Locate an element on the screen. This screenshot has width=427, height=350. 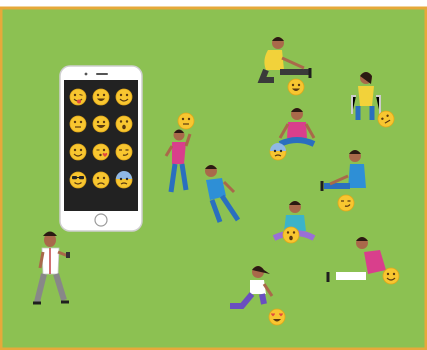
kid-emoji-grinning is located at coordinates (296, 87).